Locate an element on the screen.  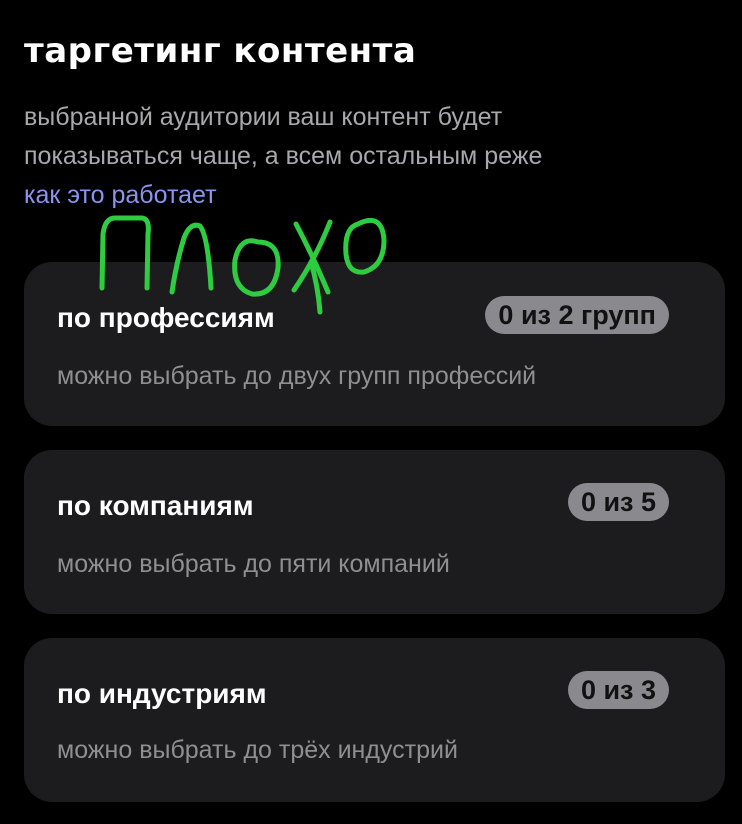
card-subtitle: можно выбрать до двух групп профессий is located at coordinates (297, 376).